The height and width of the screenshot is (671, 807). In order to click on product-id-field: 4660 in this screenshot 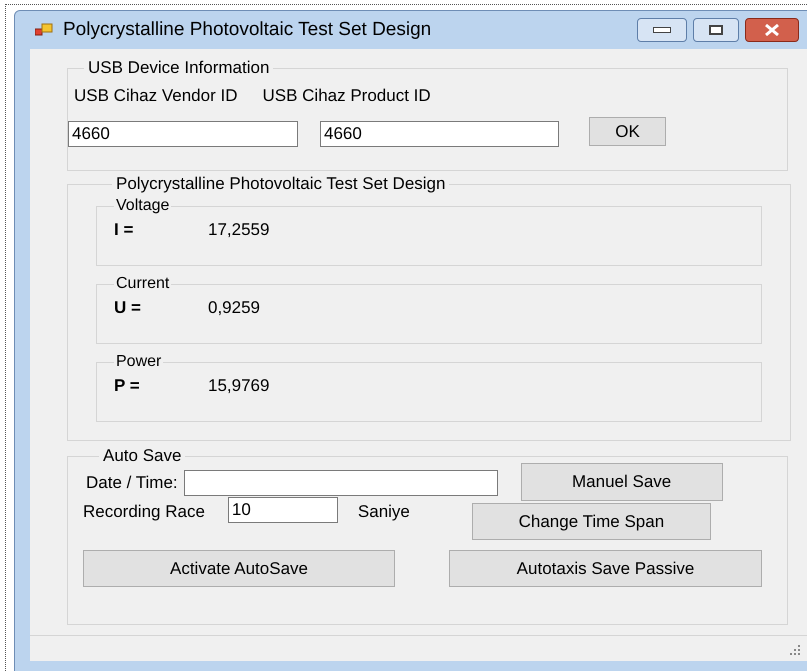, I will do `click(439, 133)`.